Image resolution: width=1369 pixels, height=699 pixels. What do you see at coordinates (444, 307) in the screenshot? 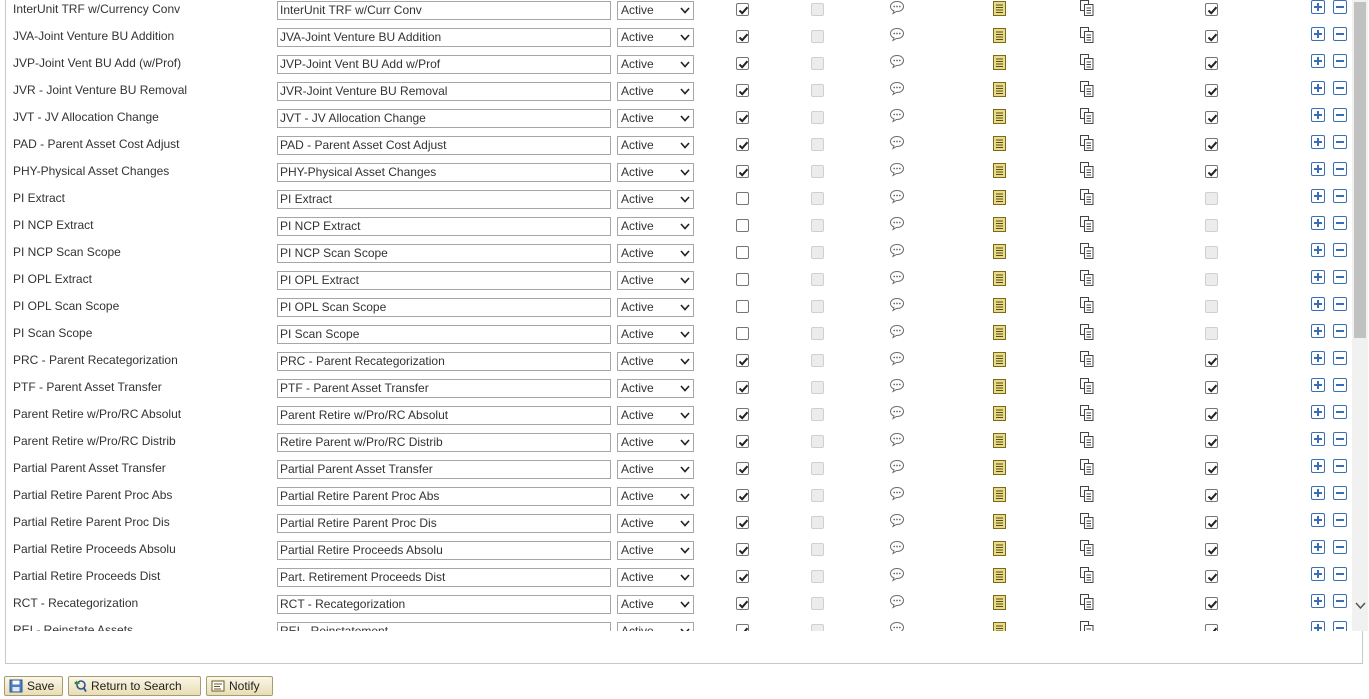
I see `short-description-input: PI OPL Scan Scope` at bounding box center [444, 307].